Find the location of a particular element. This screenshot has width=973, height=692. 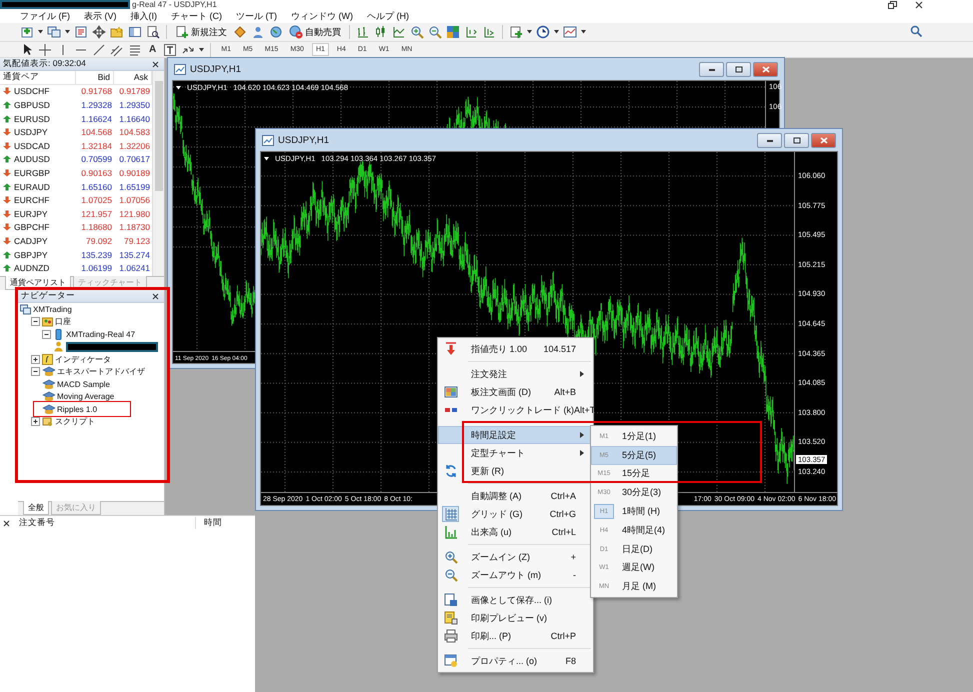

line-chart-icon is located at coordinates (399, 32).